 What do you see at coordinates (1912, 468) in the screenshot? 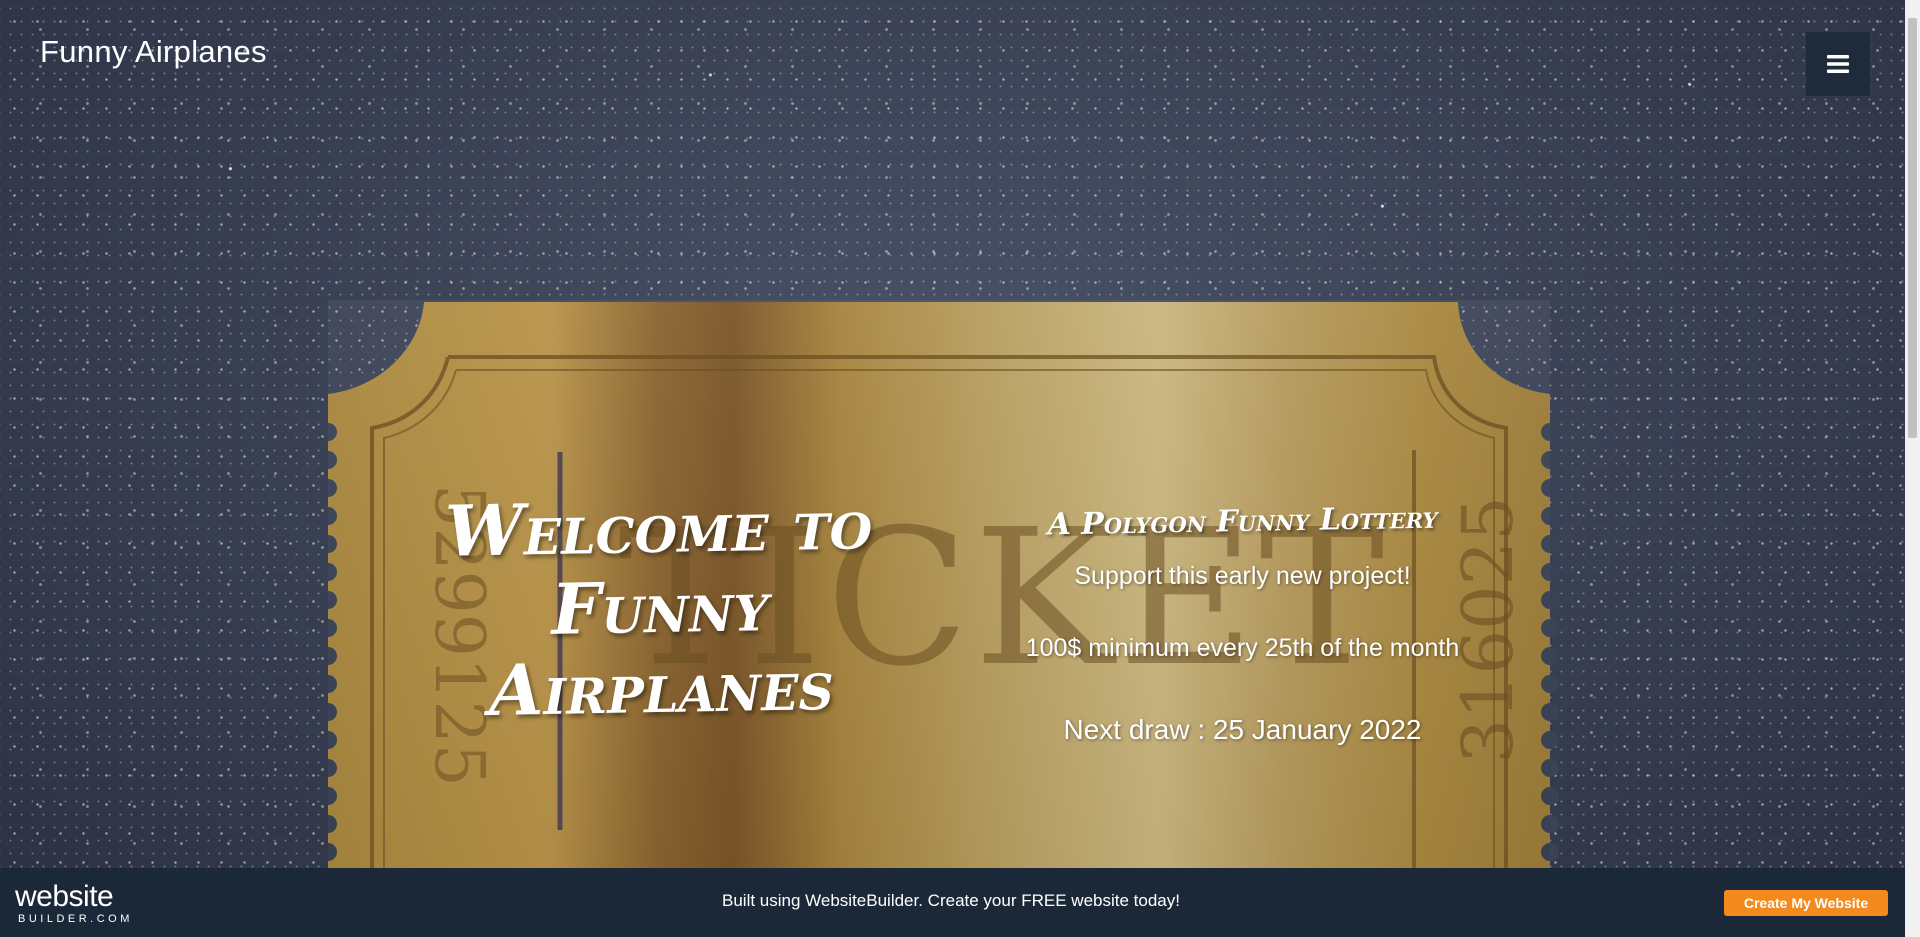
I see `page-scrollbar` at bounding box center [1912, 468].